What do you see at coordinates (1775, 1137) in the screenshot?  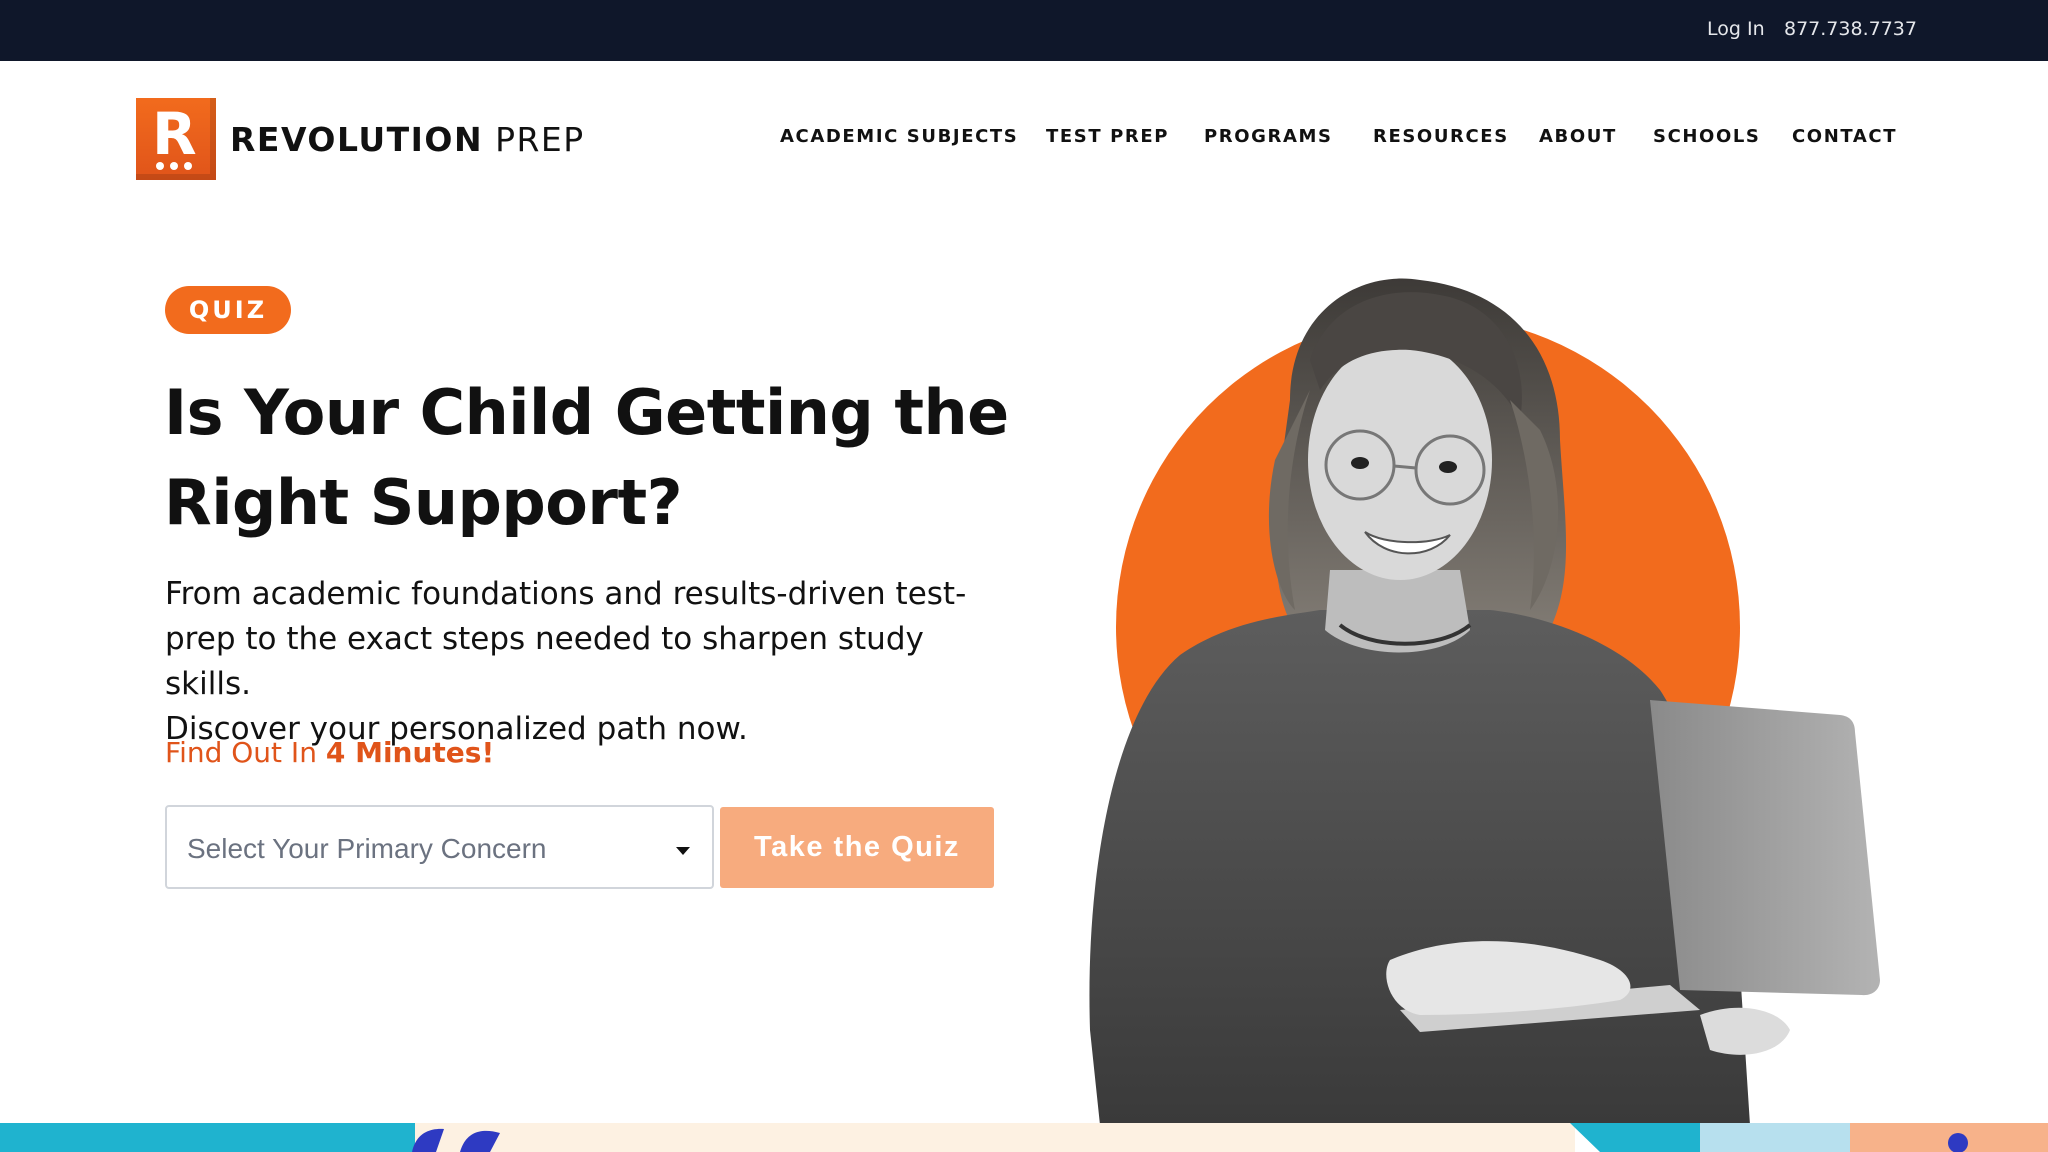 I see `strip-lightblue` at bounding box center [1775, 1137].